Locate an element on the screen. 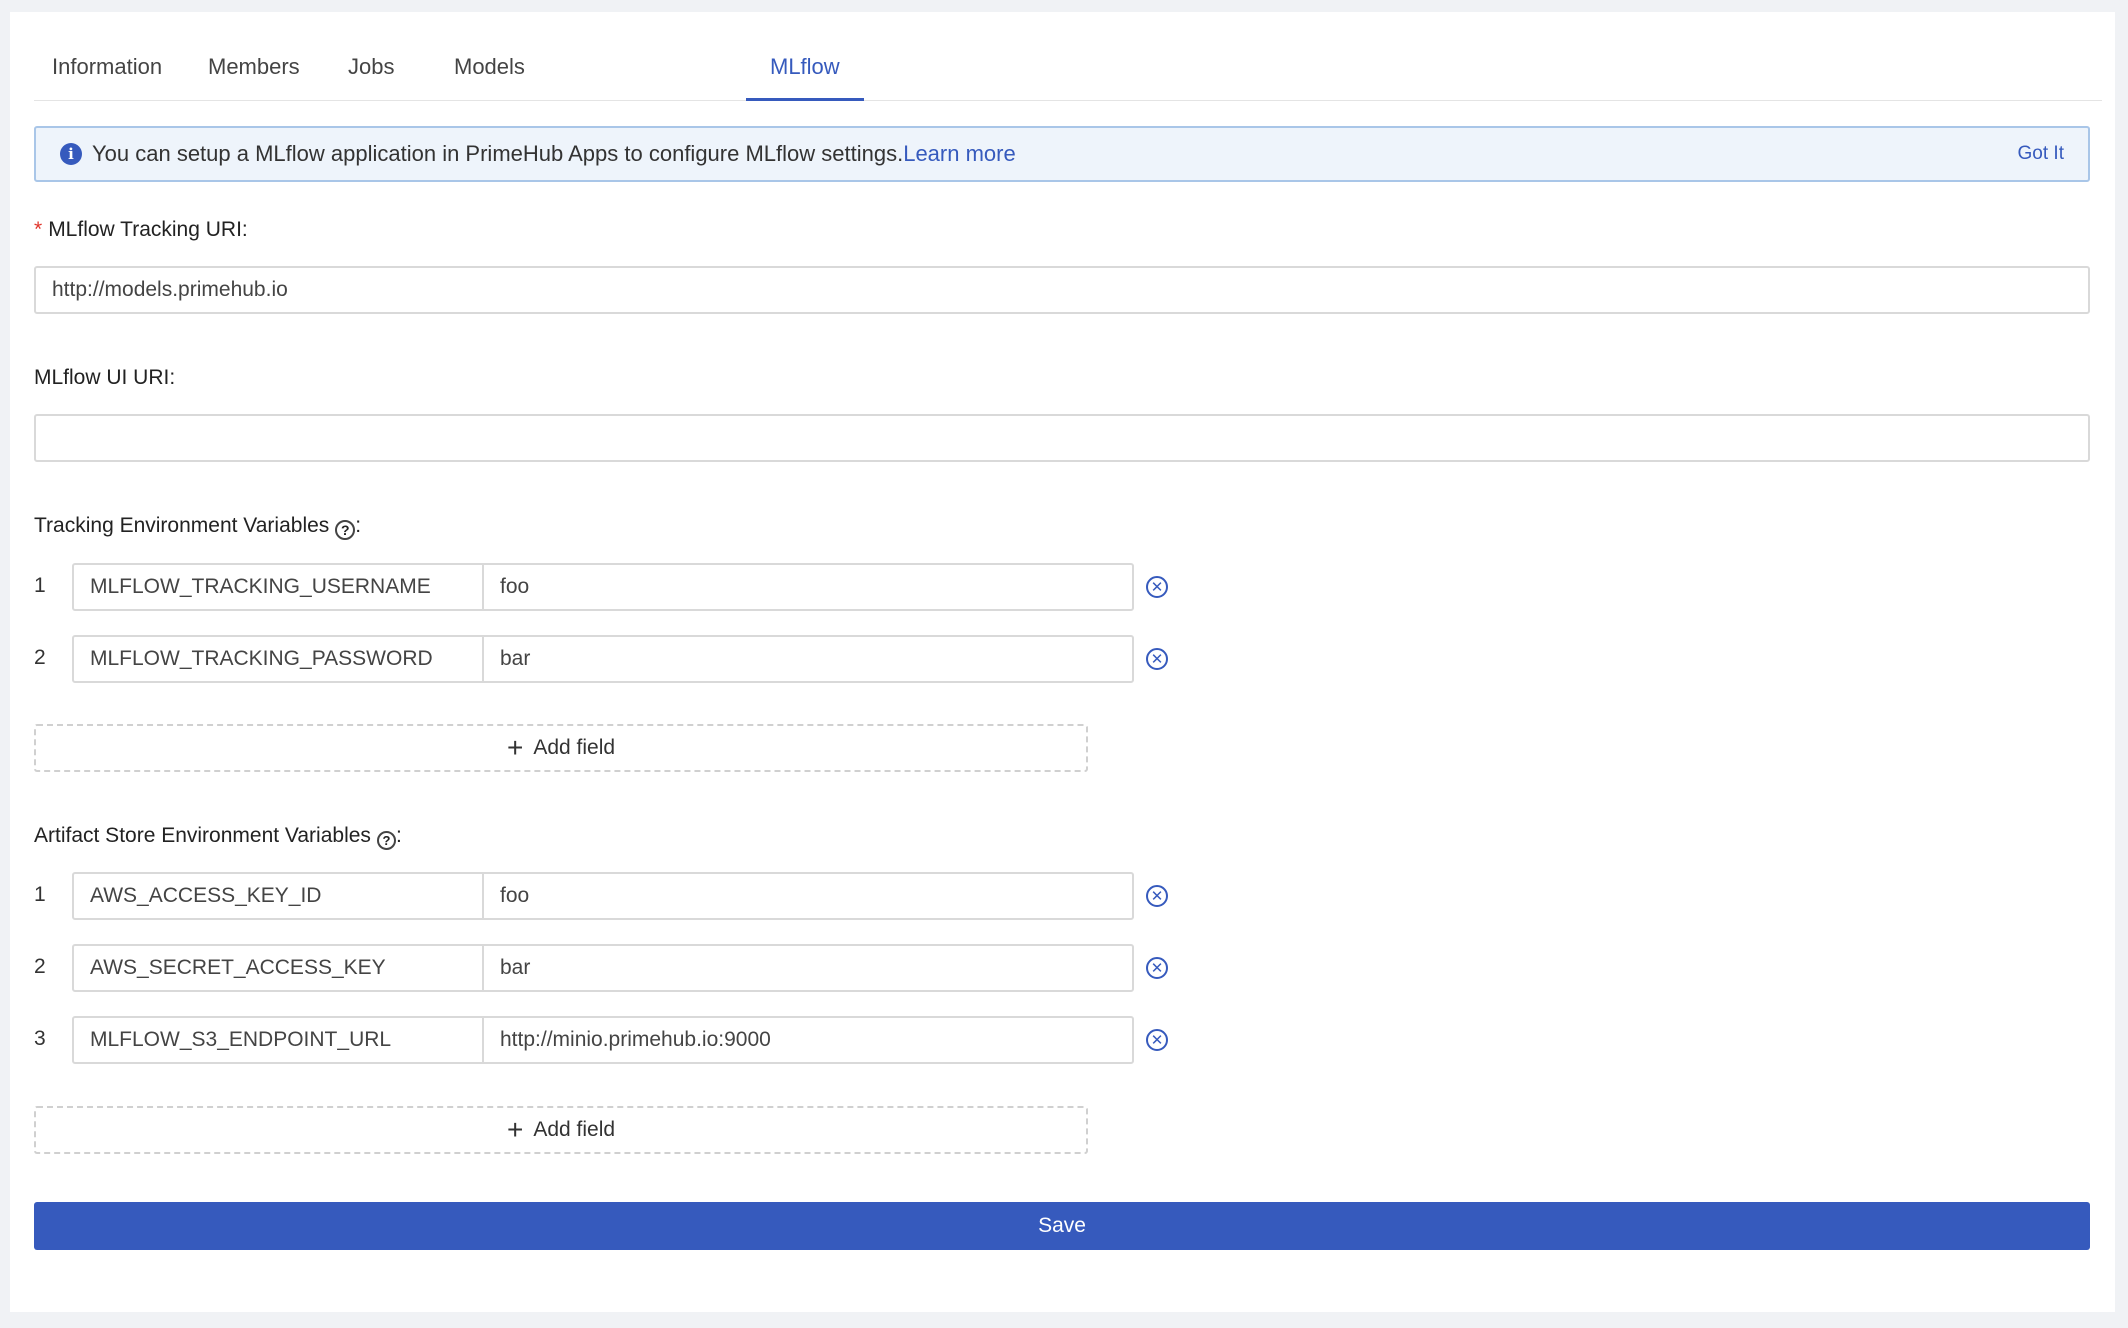 The image size is (2128, 1328). tab-mlflow: MLflow is located at coordinates (805, 77).